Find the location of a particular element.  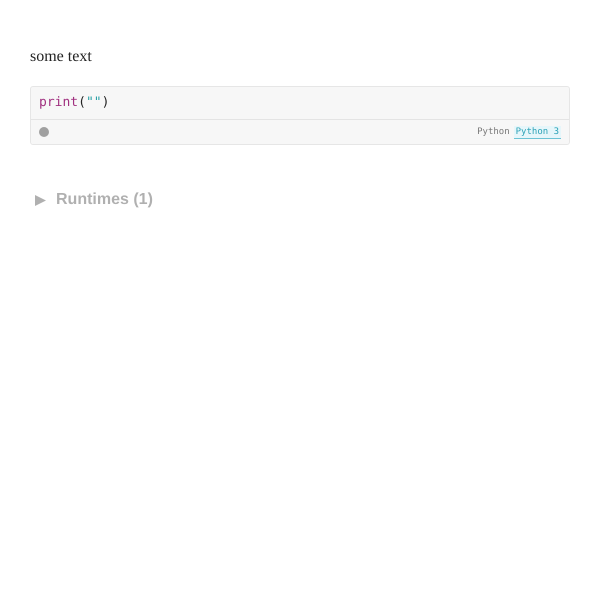

code-cell: print("") Python Python 3 is located at coordinates (300, 115).